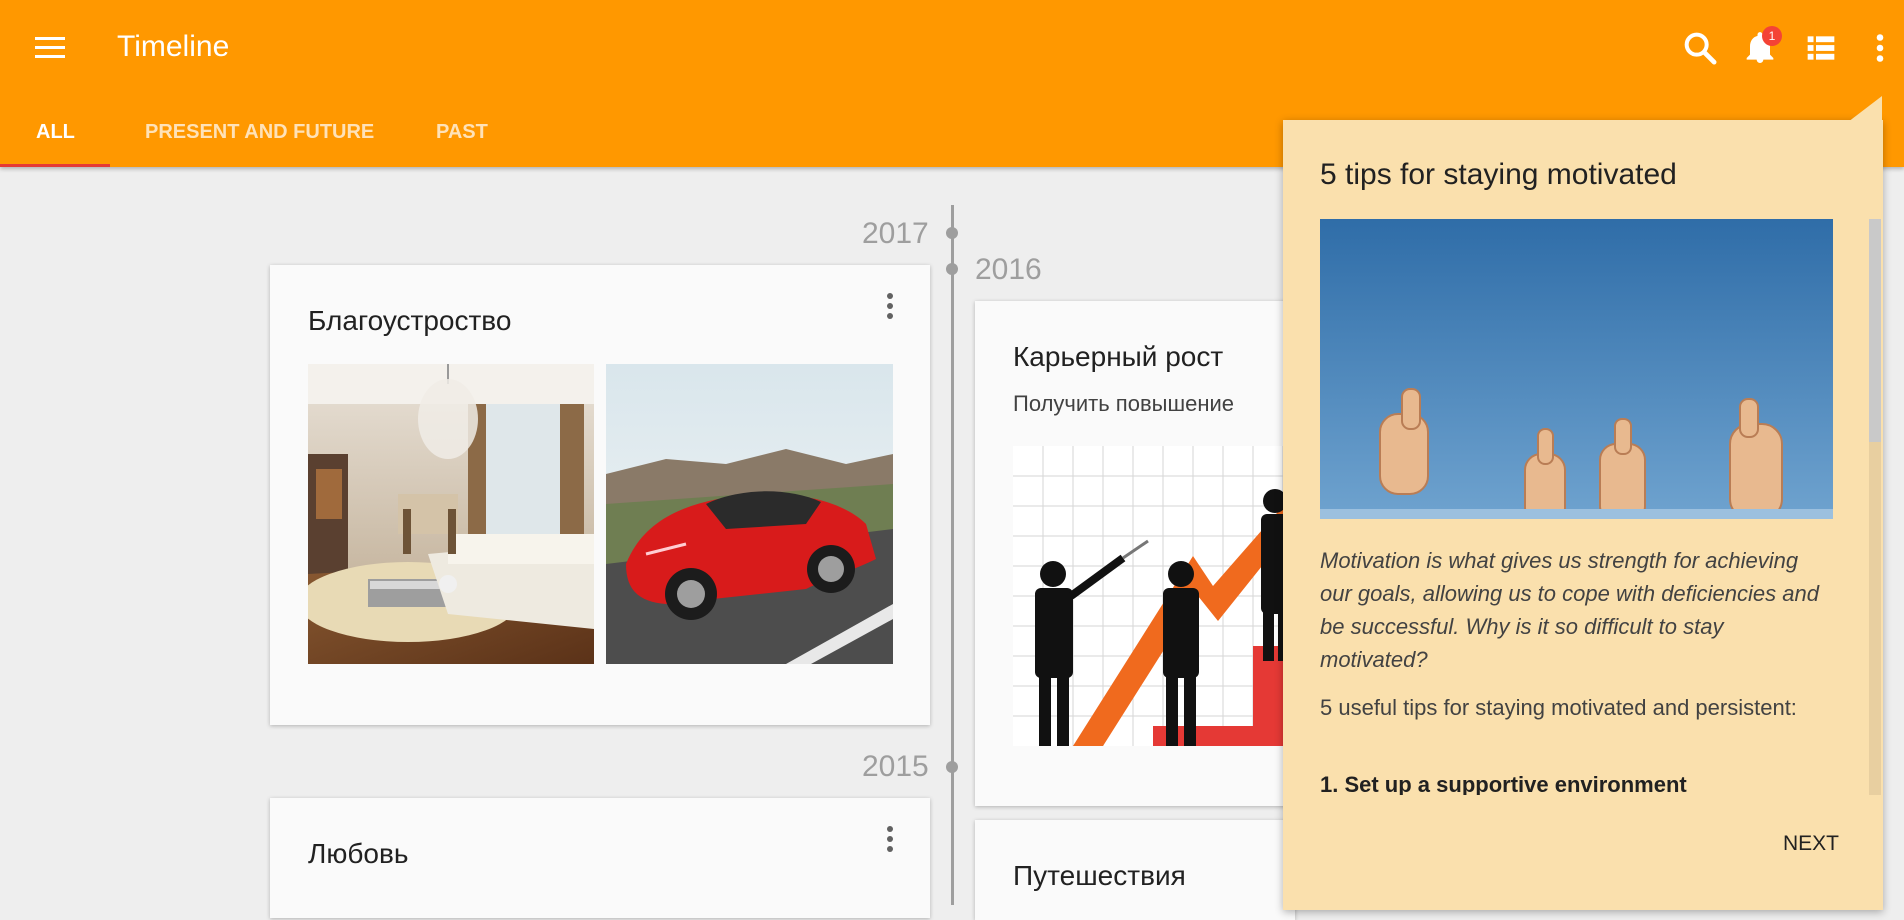 Image resolution: width=1904 pixels, height=920 pixels. I want to click on notification-badge: 1, so click(1772, 36).